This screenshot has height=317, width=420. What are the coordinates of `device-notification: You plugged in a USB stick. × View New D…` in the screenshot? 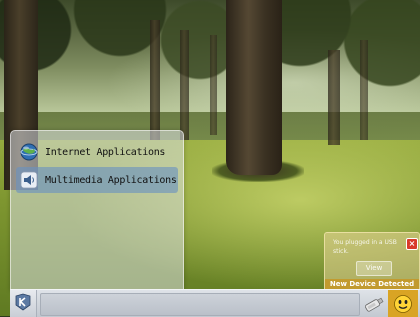 It's located at (372, 261).